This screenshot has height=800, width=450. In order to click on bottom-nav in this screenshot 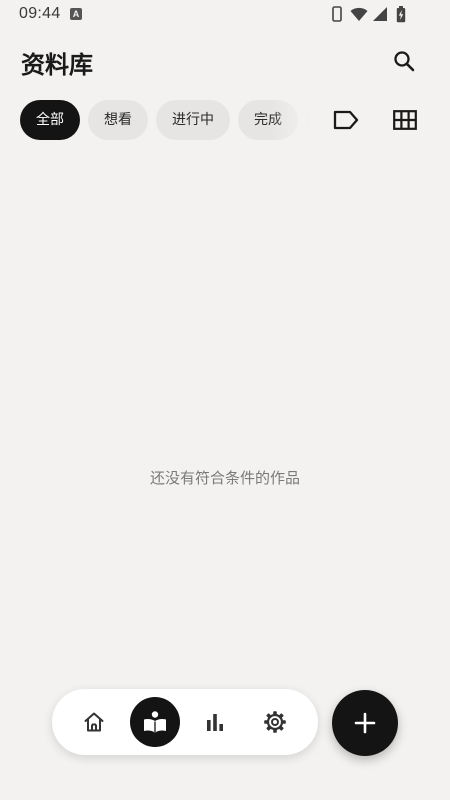, I will do `click(185, 722)`.